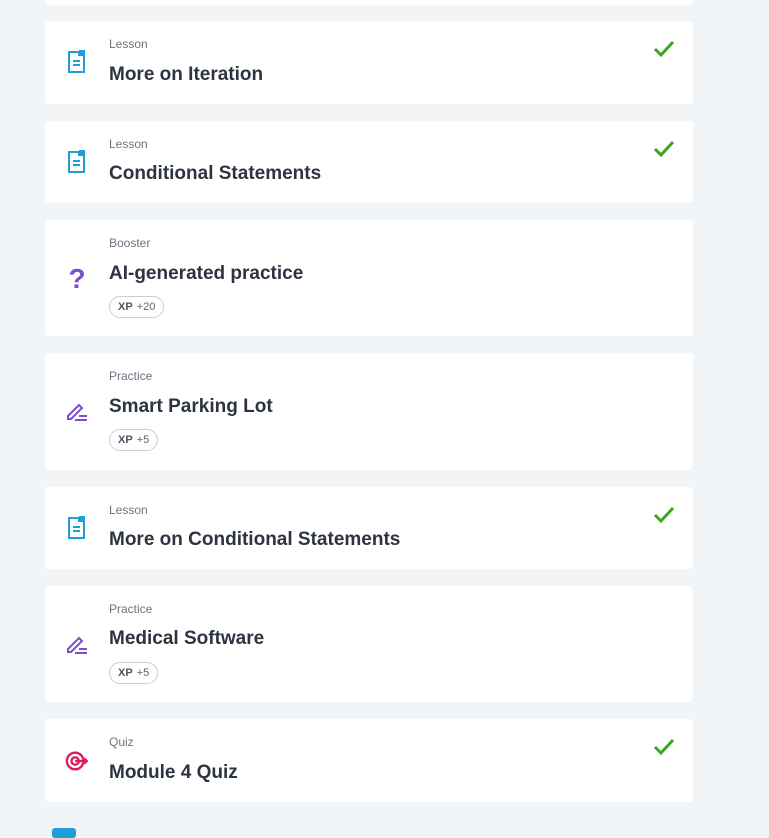  What do you see at coordinates (130, 243) in the screenshot?
I see `item-type-label: Booster` at bounding box center [130, 243].